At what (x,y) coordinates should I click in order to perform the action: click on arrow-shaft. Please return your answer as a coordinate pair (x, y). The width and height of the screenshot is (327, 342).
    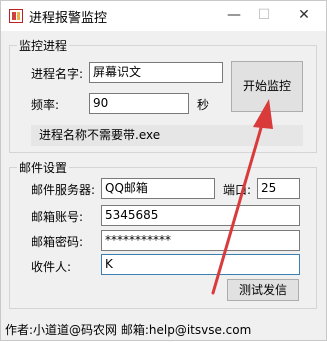
    Looking at the image, I should click on (238, 207).